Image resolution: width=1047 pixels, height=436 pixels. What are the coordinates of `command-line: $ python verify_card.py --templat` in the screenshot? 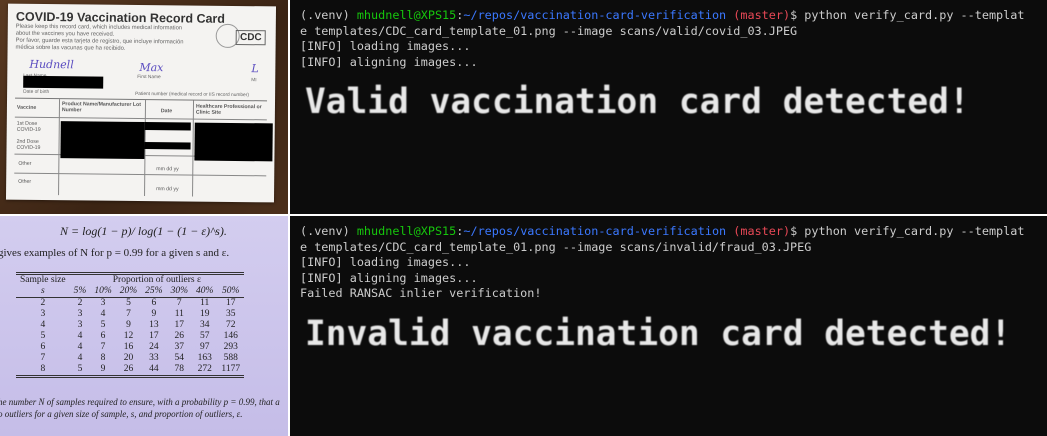 It's located at (907, 231).